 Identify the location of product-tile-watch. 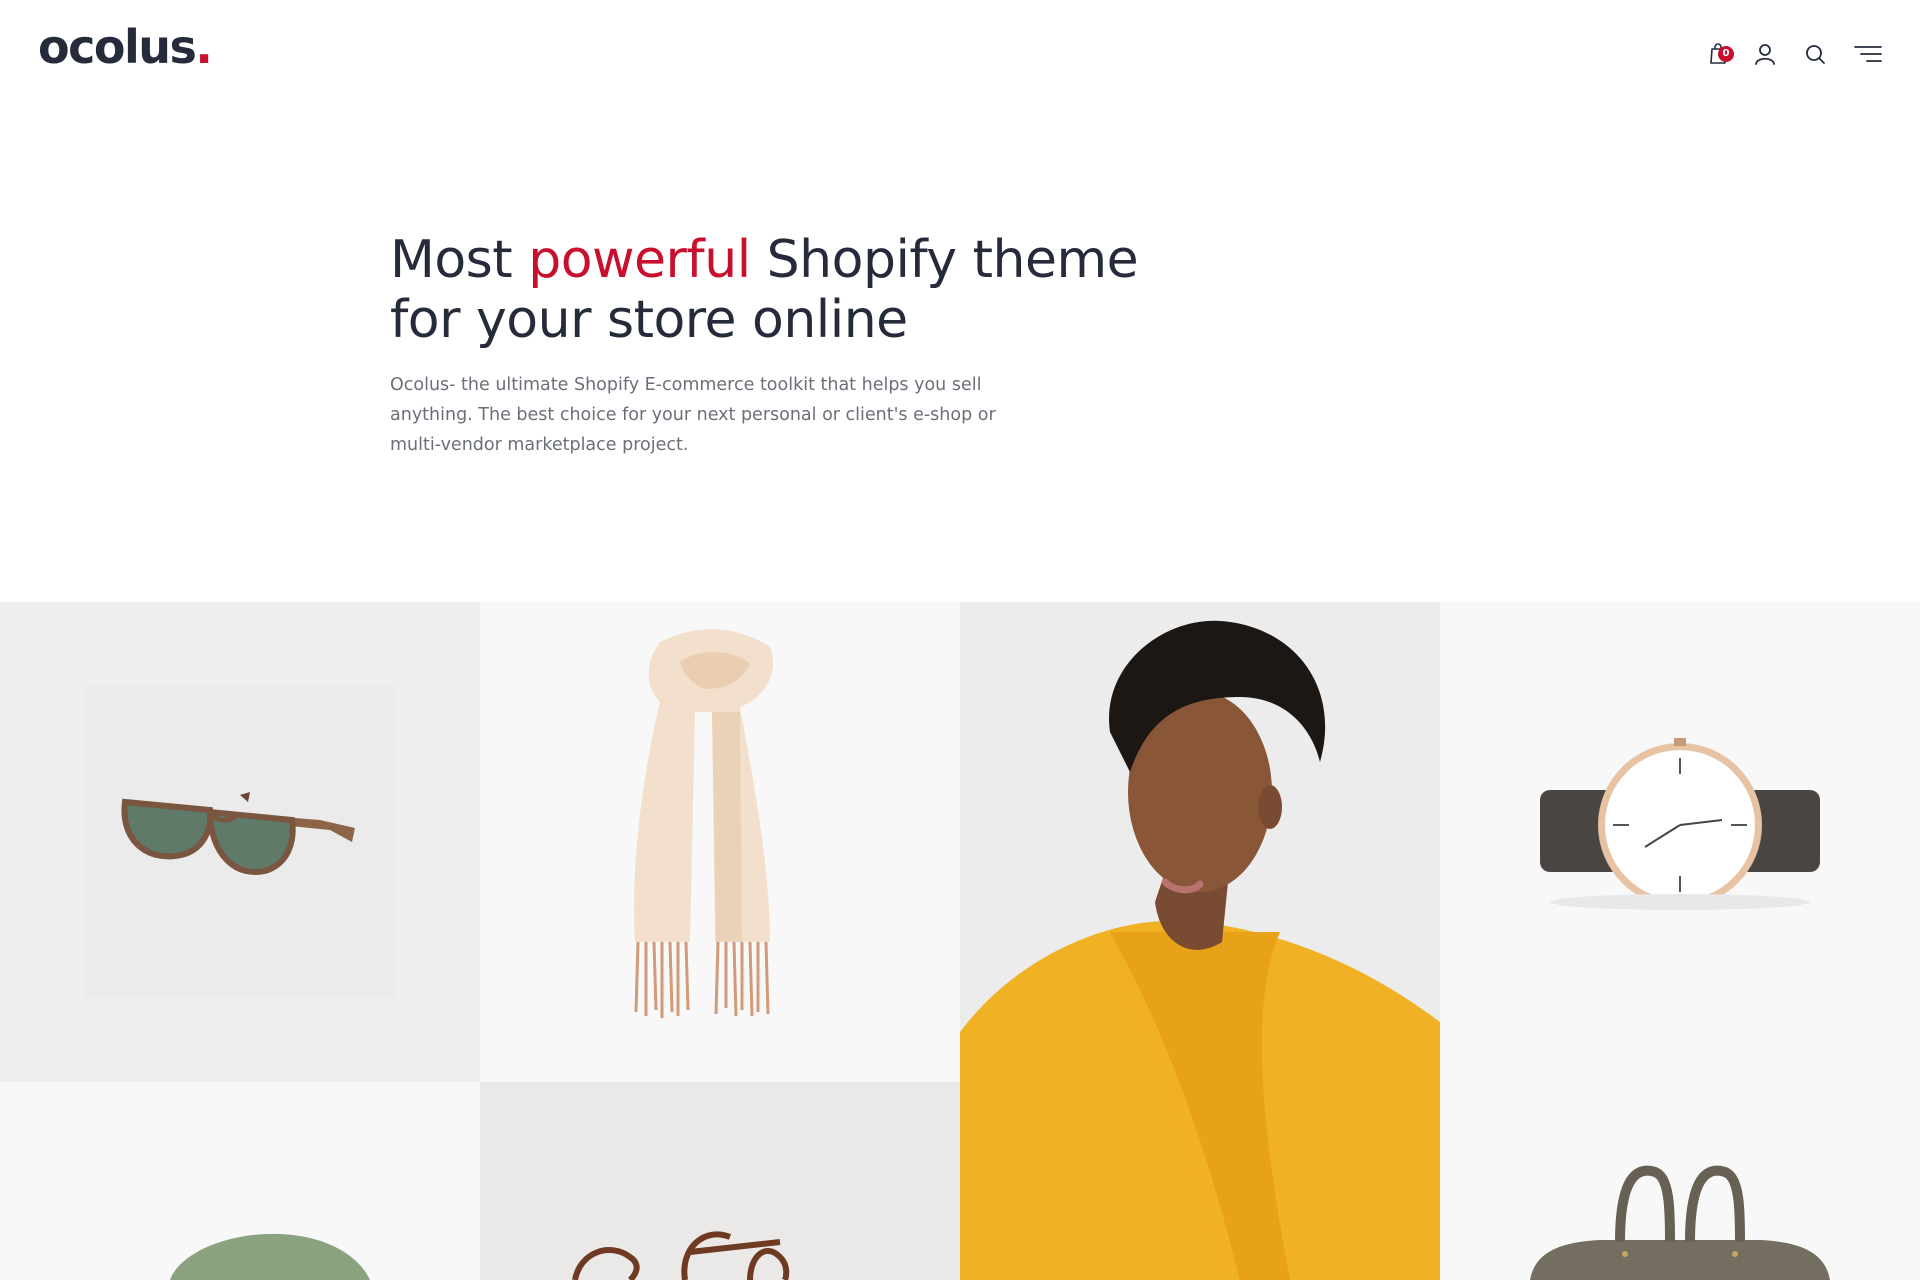
(1680, 842).